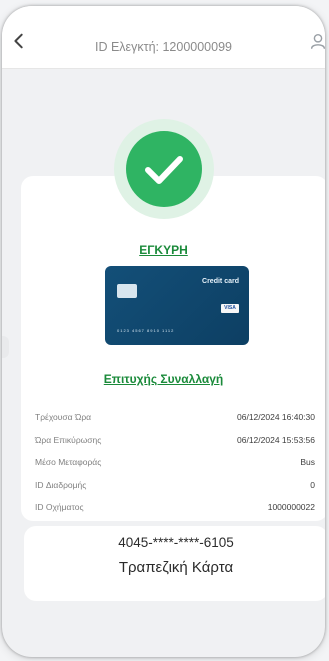  I want to click on detail-label: ID Διαδρομής, so click(61, 484).